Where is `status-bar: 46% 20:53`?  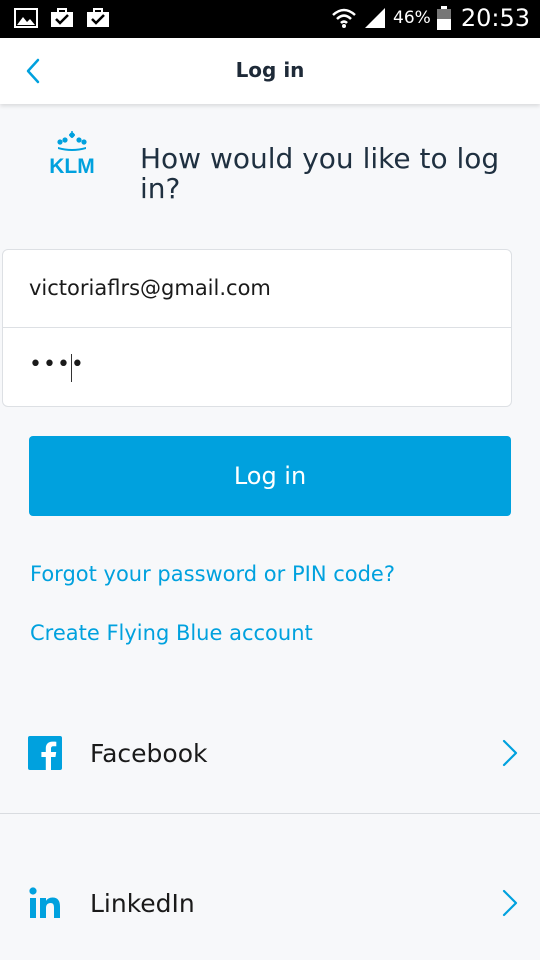
status-bar: 46% 20:53 is located at coordinates (270, 19).